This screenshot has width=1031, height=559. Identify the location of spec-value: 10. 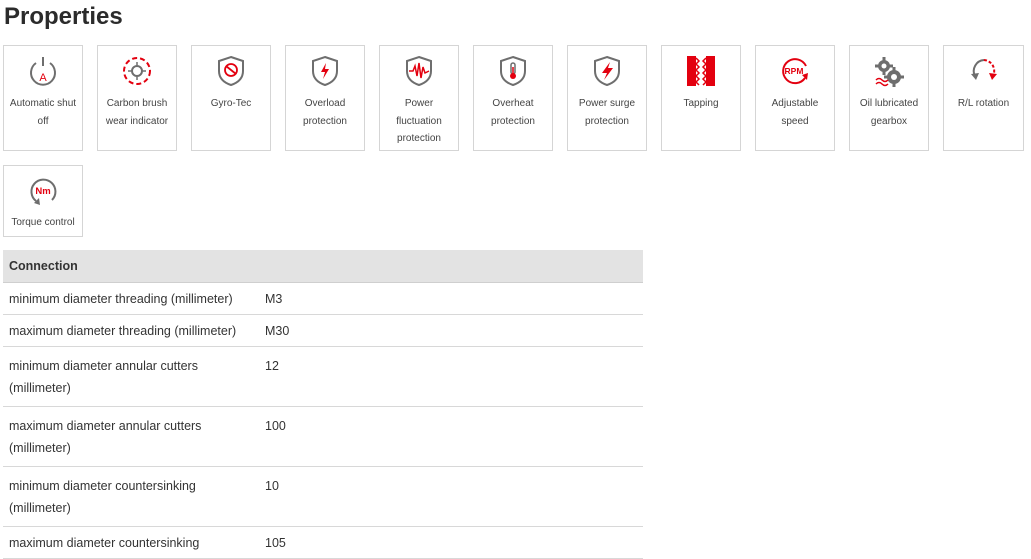
(451, 496).